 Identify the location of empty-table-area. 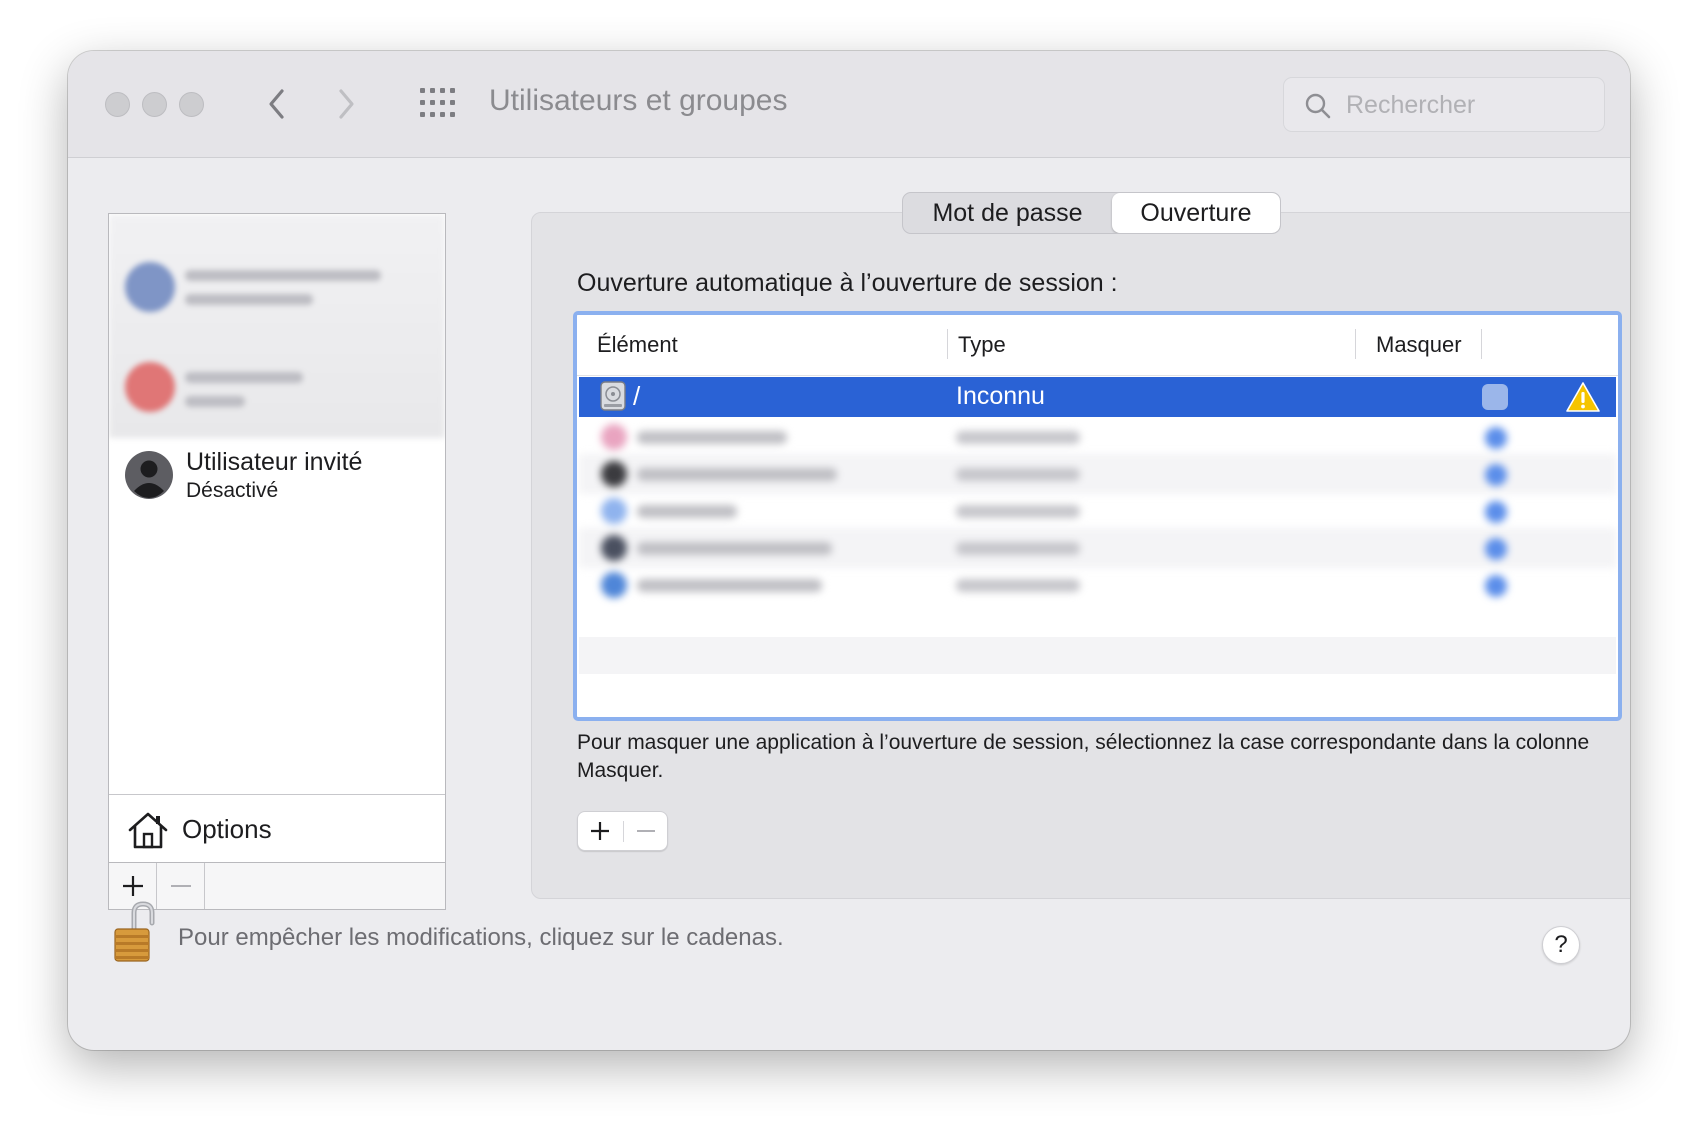
(1097, 675).